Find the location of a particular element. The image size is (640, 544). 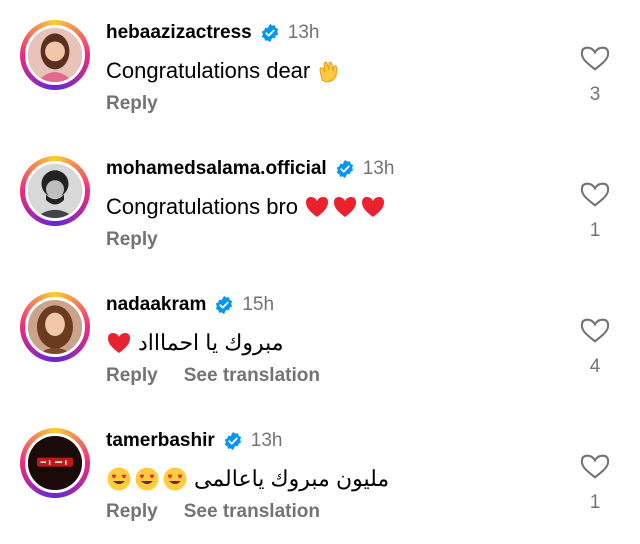

clapping-hands-icon is located at coordinates (329, 71).